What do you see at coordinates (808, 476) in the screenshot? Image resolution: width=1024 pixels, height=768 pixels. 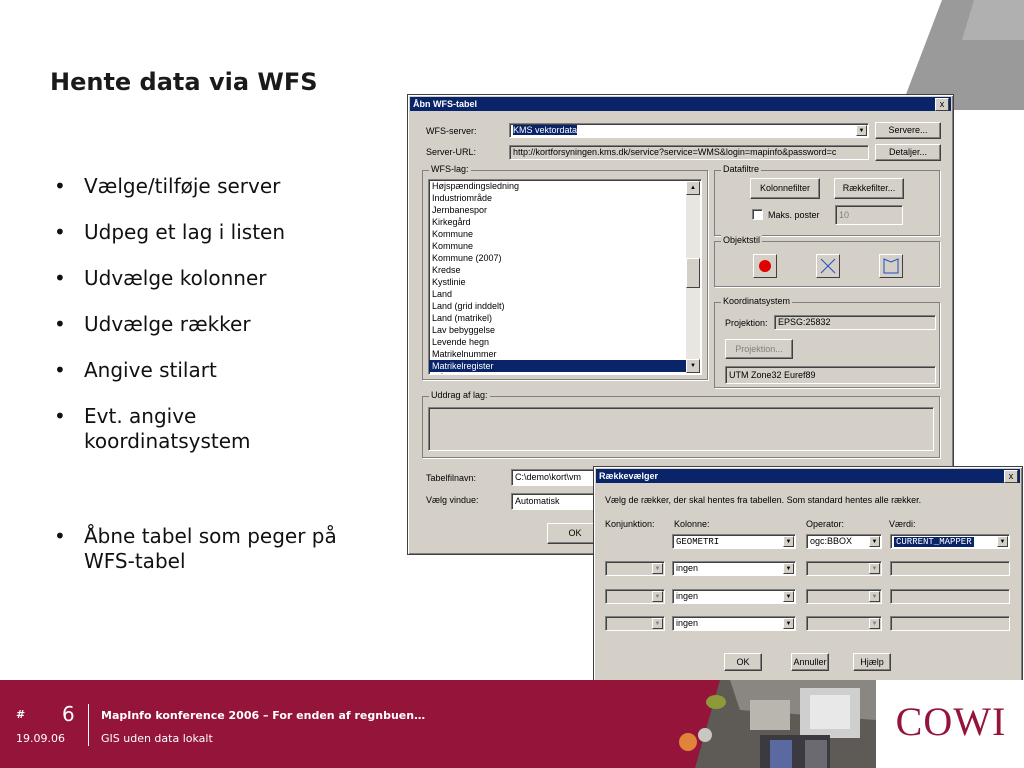 I see `row-dialog-titlebar: Rækkevælger x` at bounding box center [808, 476].